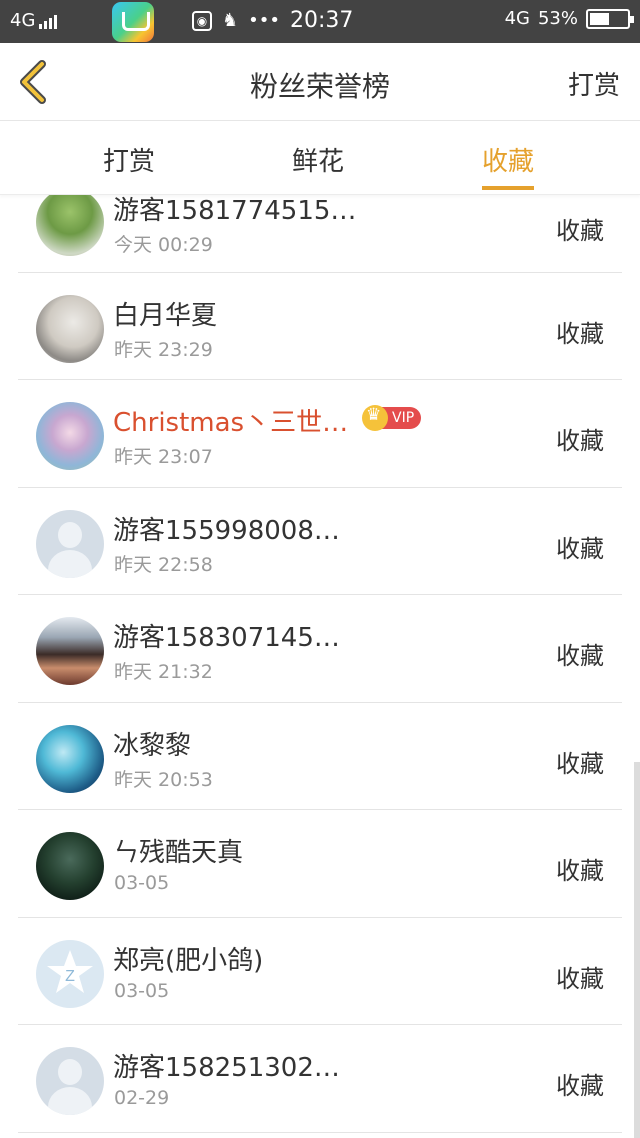 The height and width of the screenshot is (1138, 640). I want to click on list-item: 游客158251302… 02-29 收藏, so click(320, 1079).